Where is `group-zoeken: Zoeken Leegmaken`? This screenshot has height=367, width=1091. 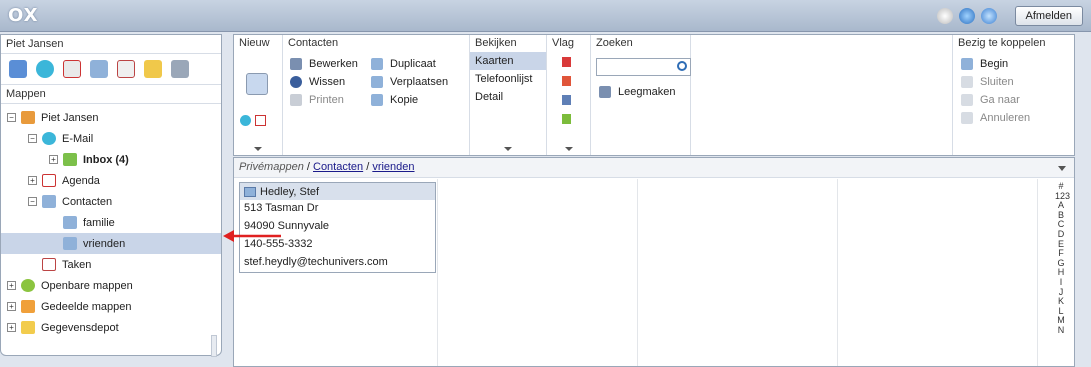 group-zoeken: Zoeken Leegmaken is located at coordinates (641, 95).